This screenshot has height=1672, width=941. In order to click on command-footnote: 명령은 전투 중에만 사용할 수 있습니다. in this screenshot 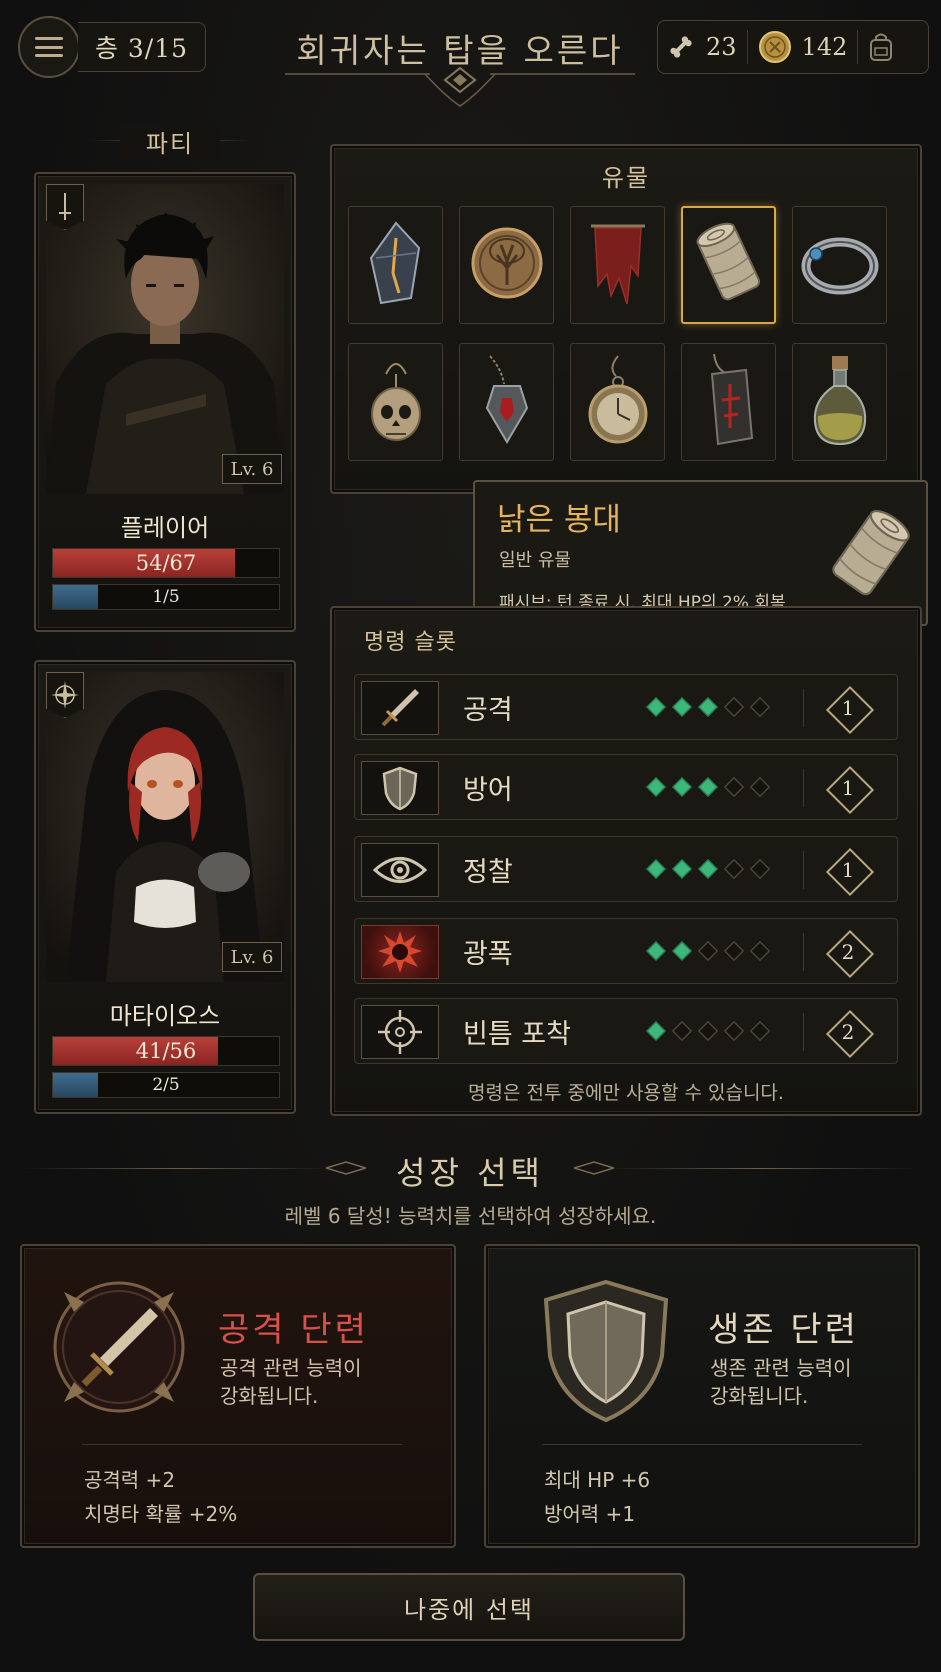, I will do `click(626, 1093)`.